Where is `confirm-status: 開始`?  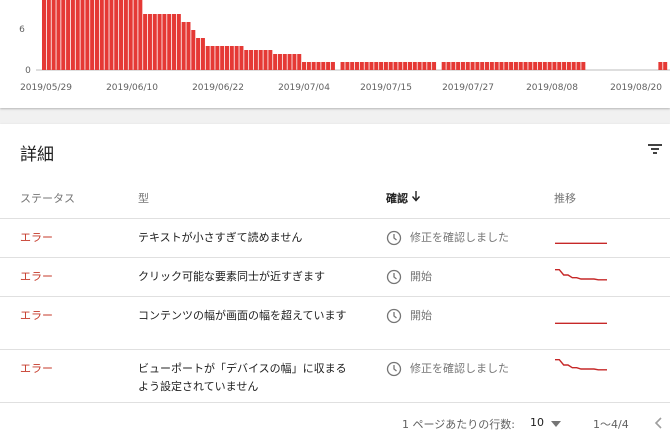 confirm-status: 開始 is located at coordinates (421, 276).